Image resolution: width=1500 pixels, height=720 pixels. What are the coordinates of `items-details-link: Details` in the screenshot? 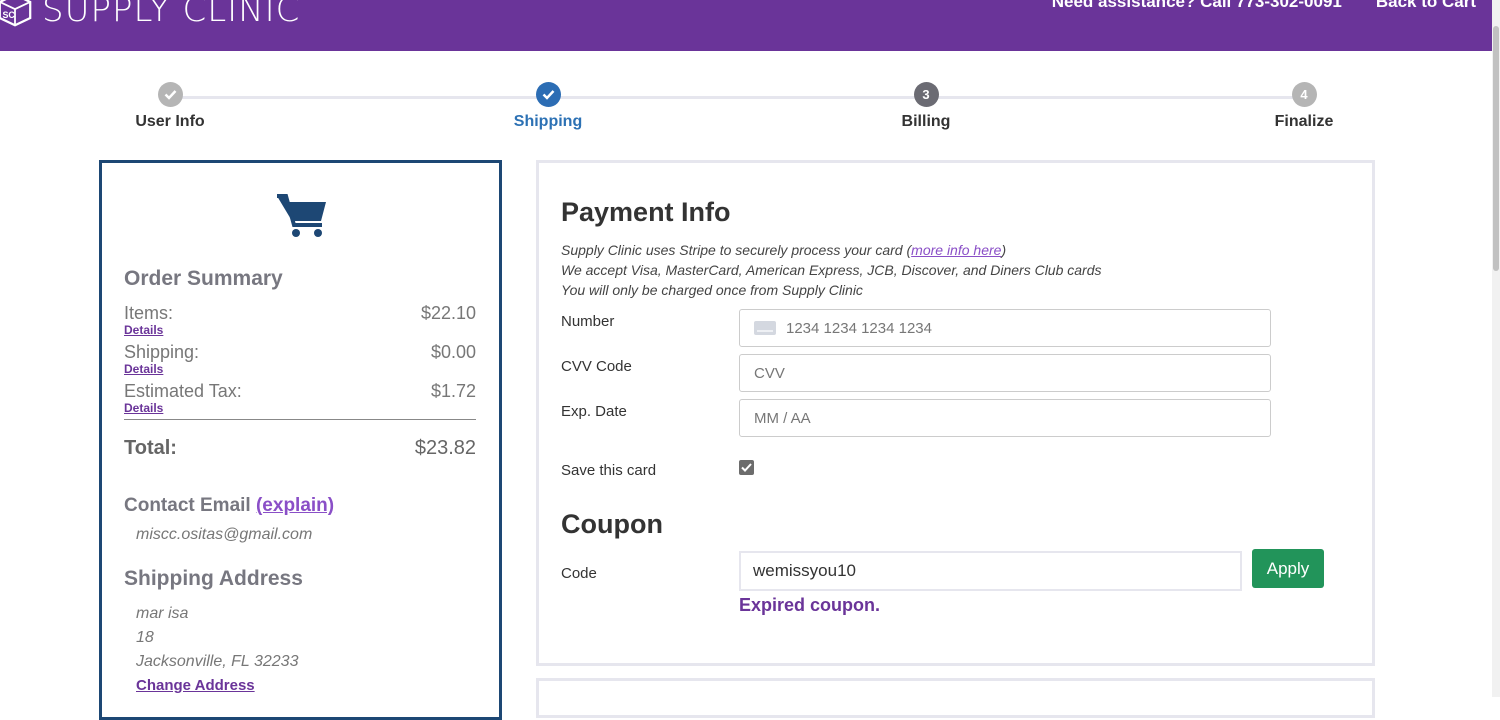 It's located at (143, 330).